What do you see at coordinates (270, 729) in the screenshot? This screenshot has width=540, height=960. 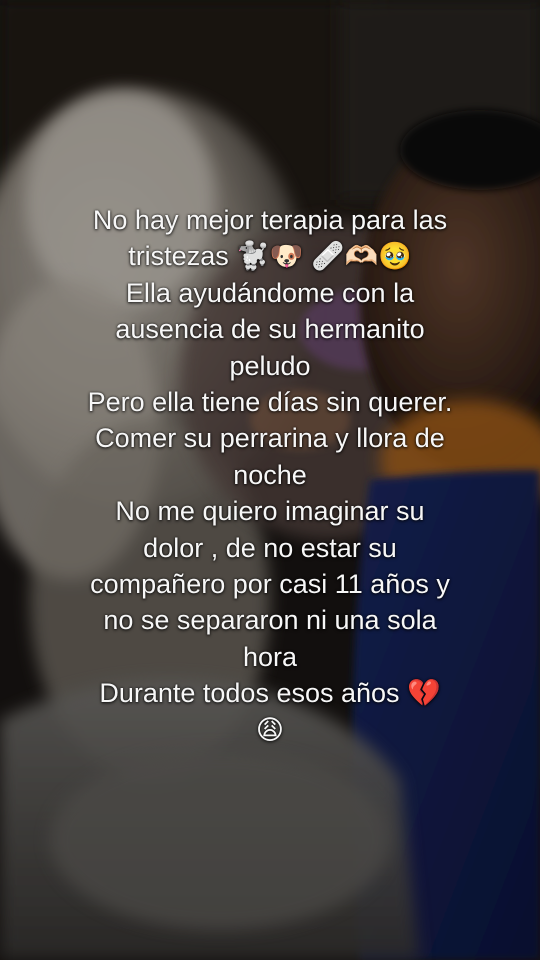 I see `caption-line: 😩` at bounding box center [270, 729].